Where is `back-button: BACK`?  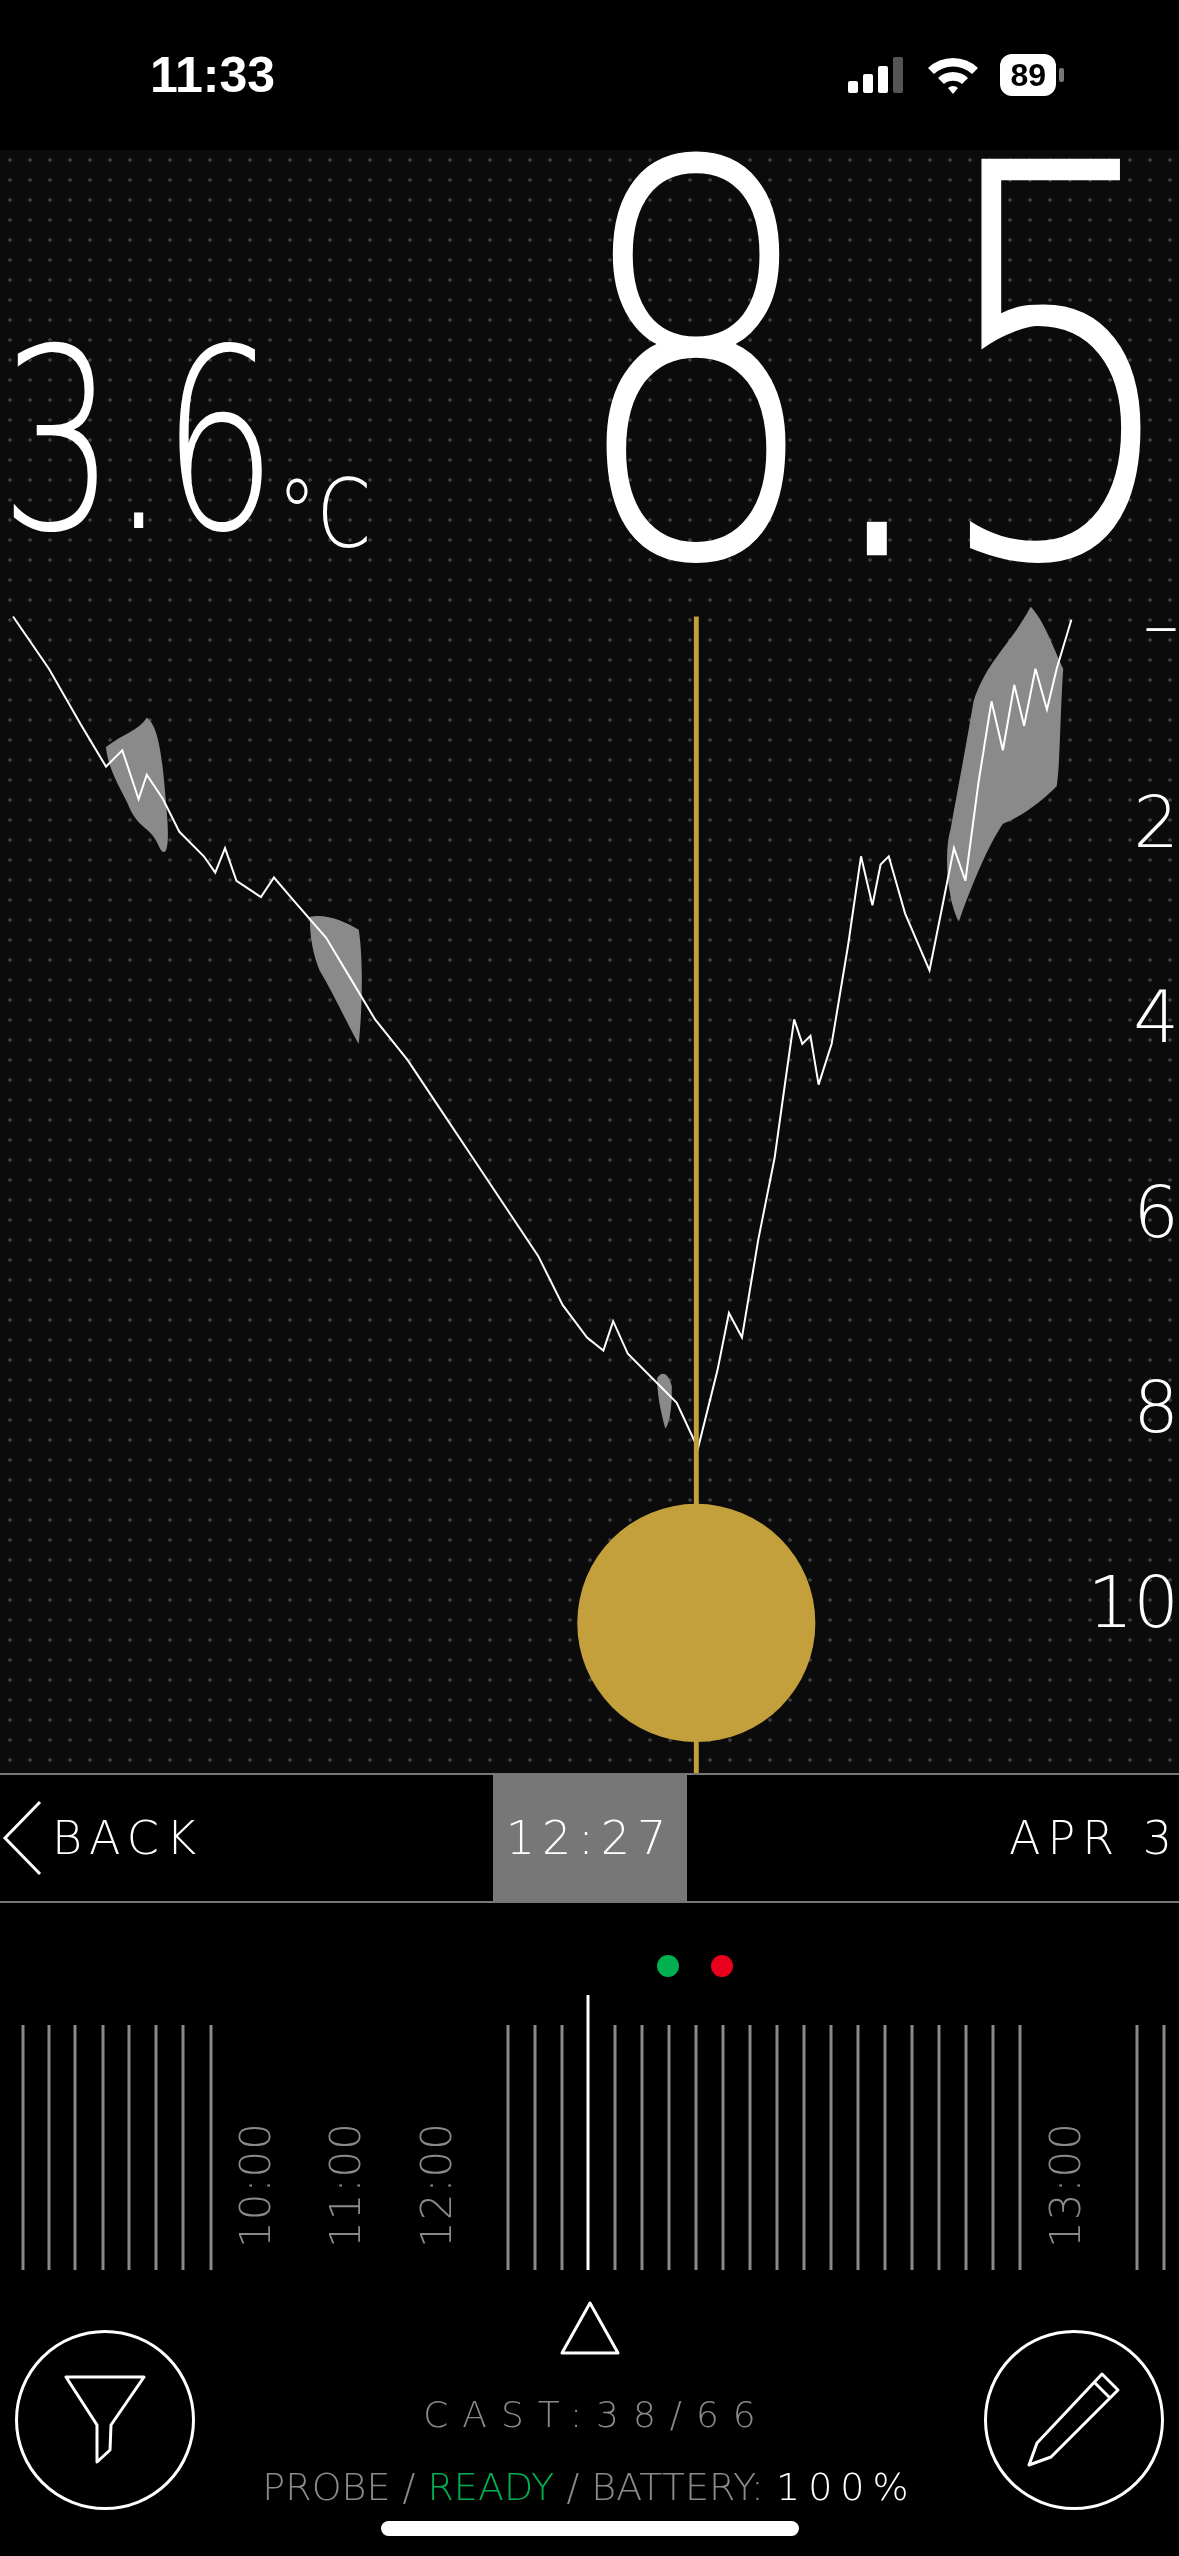 back-button: BACK is located at coordinates (102, 1838).